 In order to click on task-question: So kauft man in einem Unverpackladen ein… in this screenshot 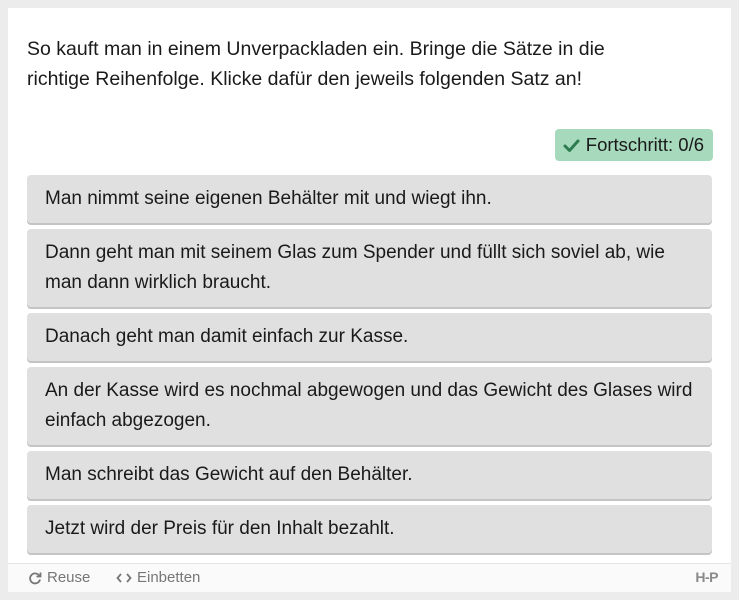, I will do `click(316, 64)`.